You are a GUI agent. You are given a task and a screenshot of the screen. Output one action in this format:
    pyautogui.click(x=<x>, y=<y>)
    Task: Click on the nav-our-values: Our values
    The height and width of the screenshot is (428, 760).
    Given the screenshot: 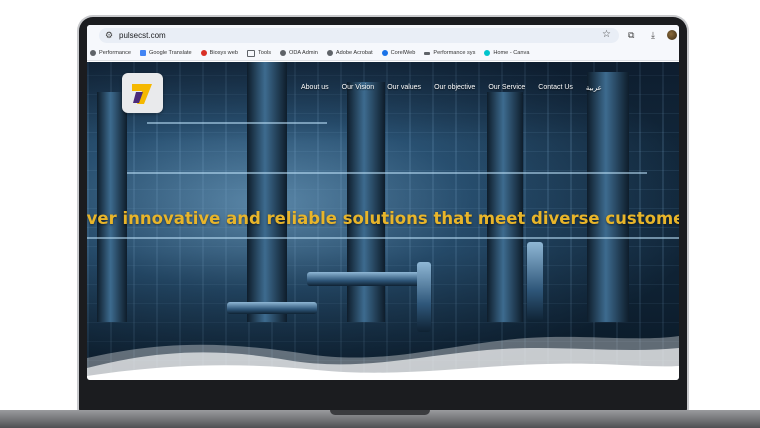 What is the action you would take?
    pyautogui.click(x=404, y=88)
    